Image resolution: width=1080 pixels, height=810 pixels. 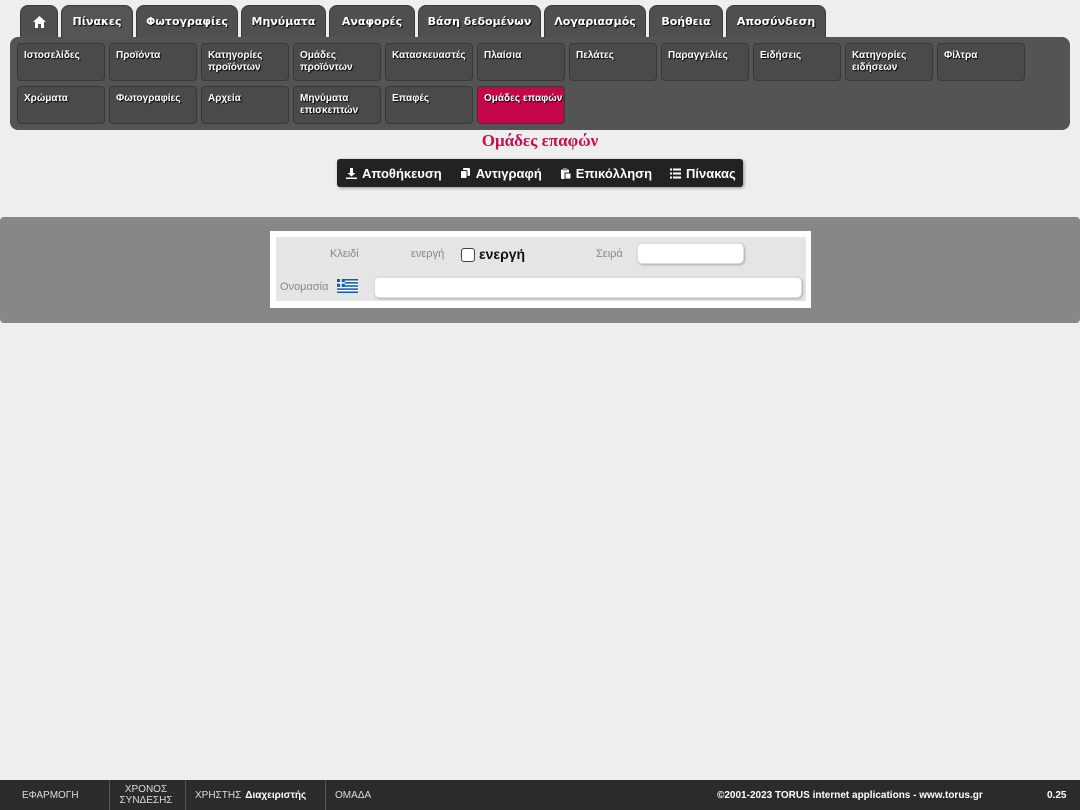 What do you see at coordinates (146, 789) in the screenshot?
I see `footer-session-line1: ΧΡΟΝΟΣ` at bounding box center [146, 789].